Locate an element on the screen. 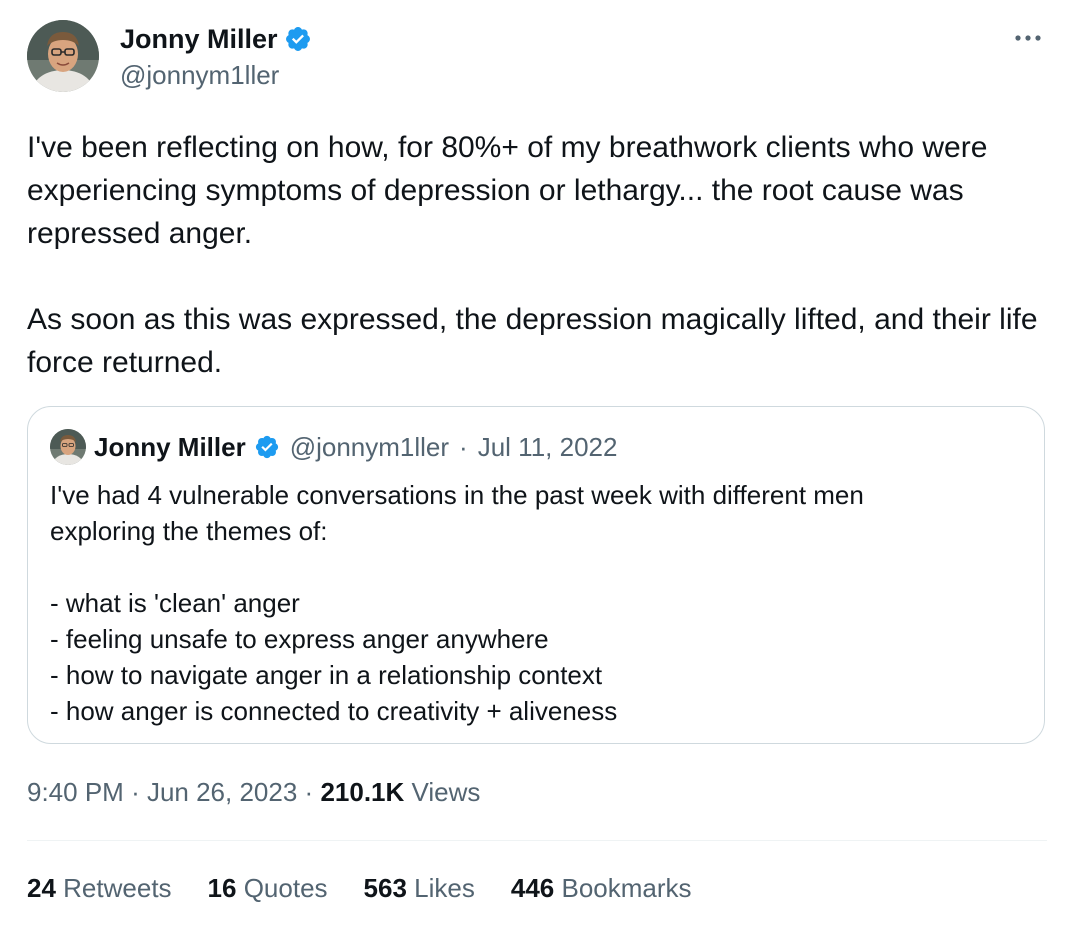  quoted-author-handle: @jonnym1ller is located at coordinates (369, 447).